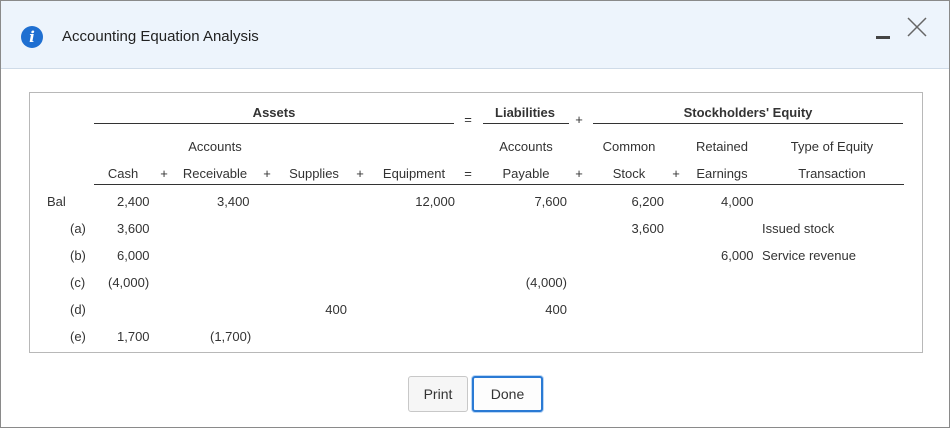 This screenshot has height=428, width=950. Describe the element at coordinates (78, 228) in the screenshot. I see `row-label: (a)` at that location.